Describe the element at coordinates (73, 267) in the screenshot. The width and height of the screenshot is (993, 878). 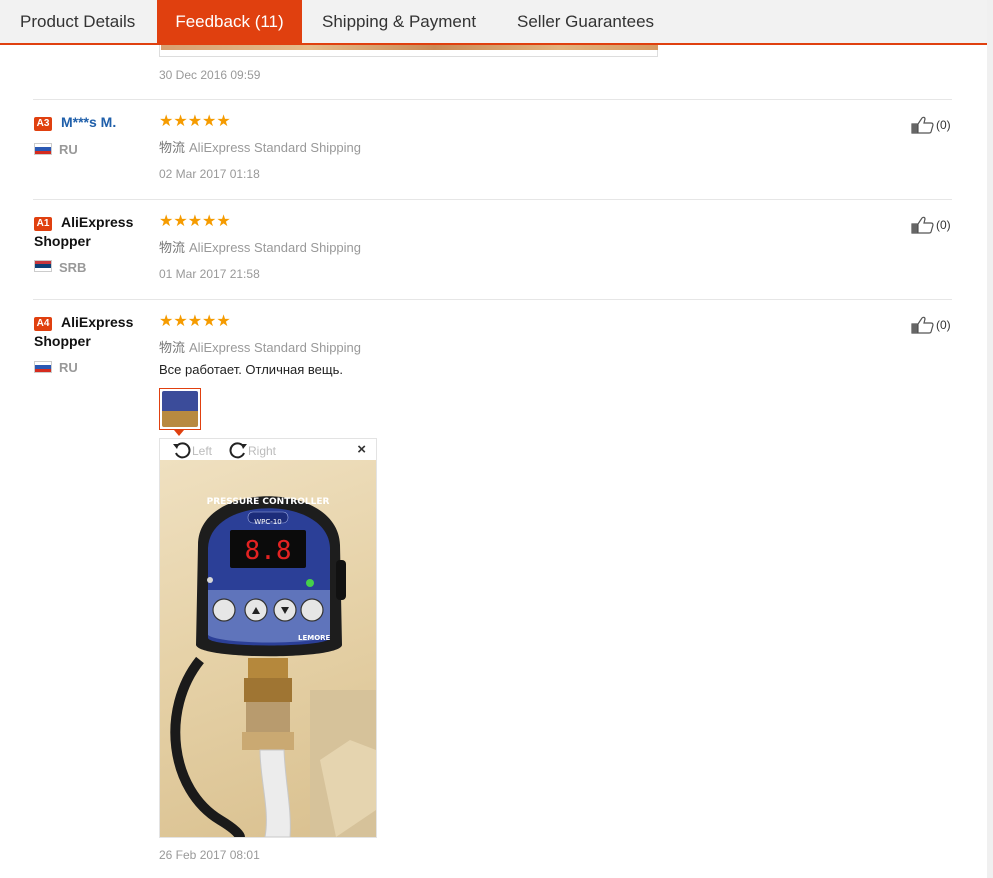
I see `reviewer-country: SRB` at that location.